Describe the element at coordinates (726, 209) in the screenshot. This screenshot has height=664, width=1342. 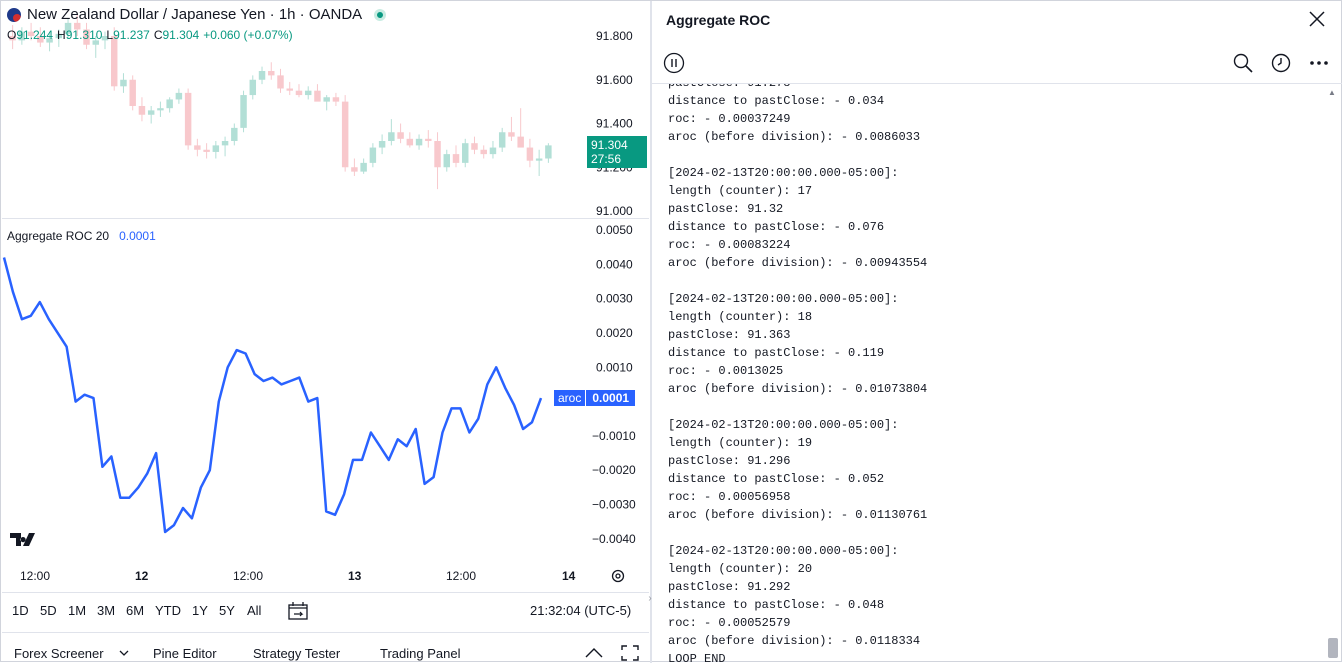
I see `log-line: pastClose: 91.32` at that location.